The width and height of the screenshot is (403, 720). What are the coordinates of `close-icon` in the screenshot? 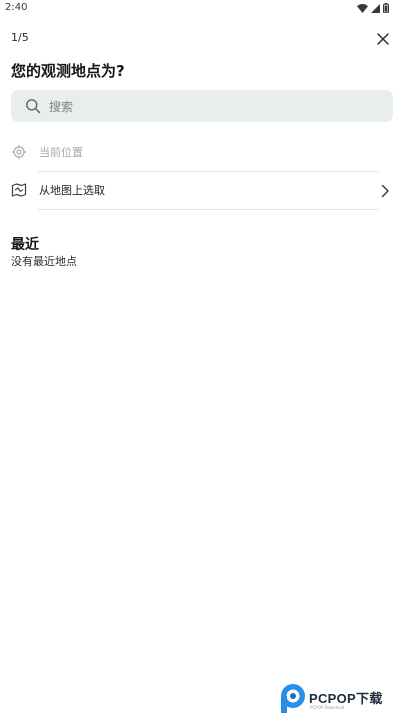 It's located at (383, 39).